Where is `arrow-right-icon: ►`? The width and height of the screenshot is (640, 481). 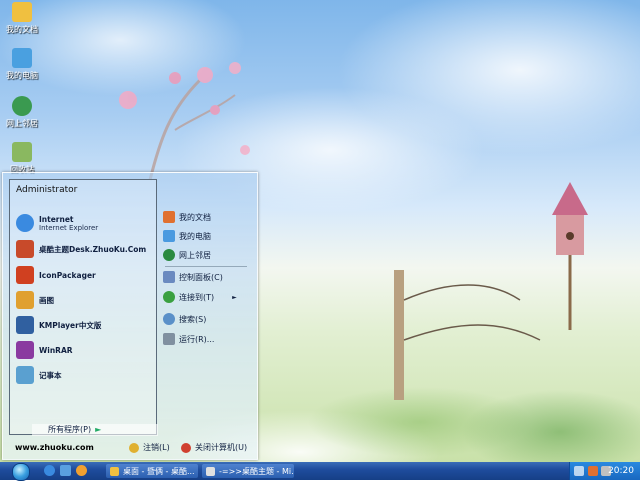
arrow-right-icon: ► is located at coordinates (98, 429).